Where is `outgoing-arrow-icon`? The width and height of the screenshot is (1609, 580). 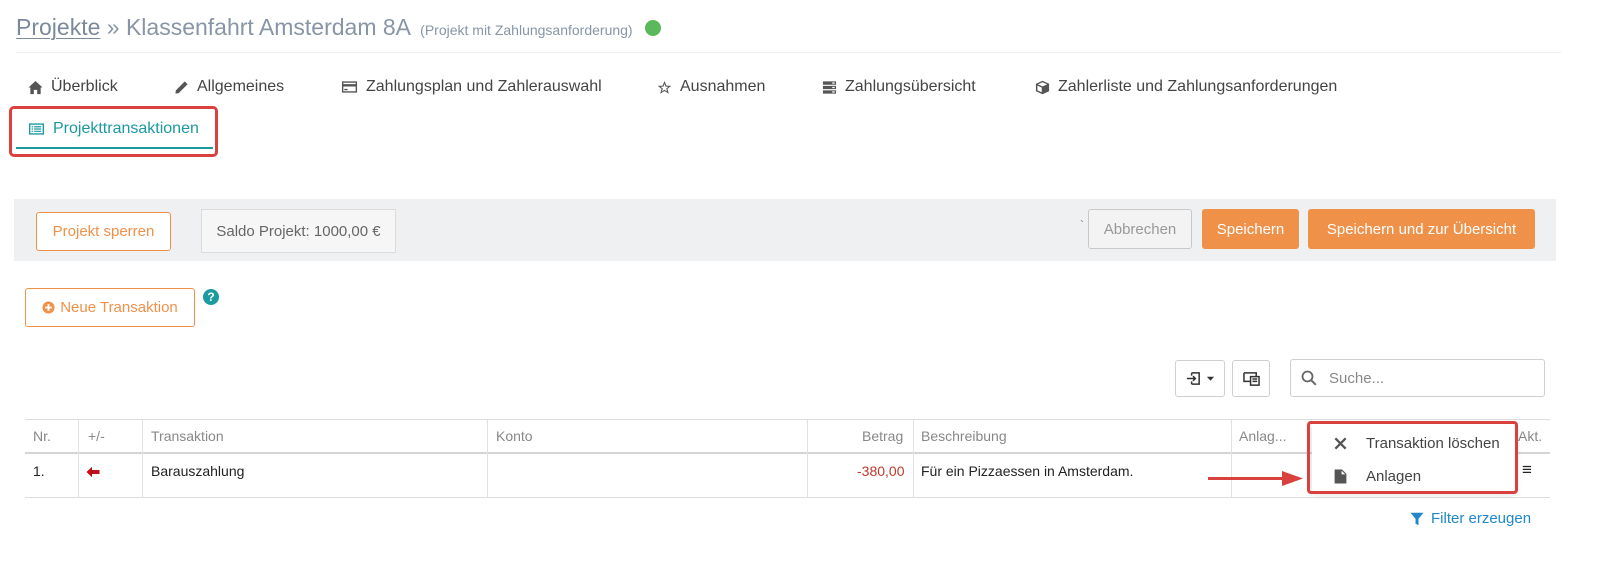
outgoing-arrow-icon is located at coordinates (93, 474).